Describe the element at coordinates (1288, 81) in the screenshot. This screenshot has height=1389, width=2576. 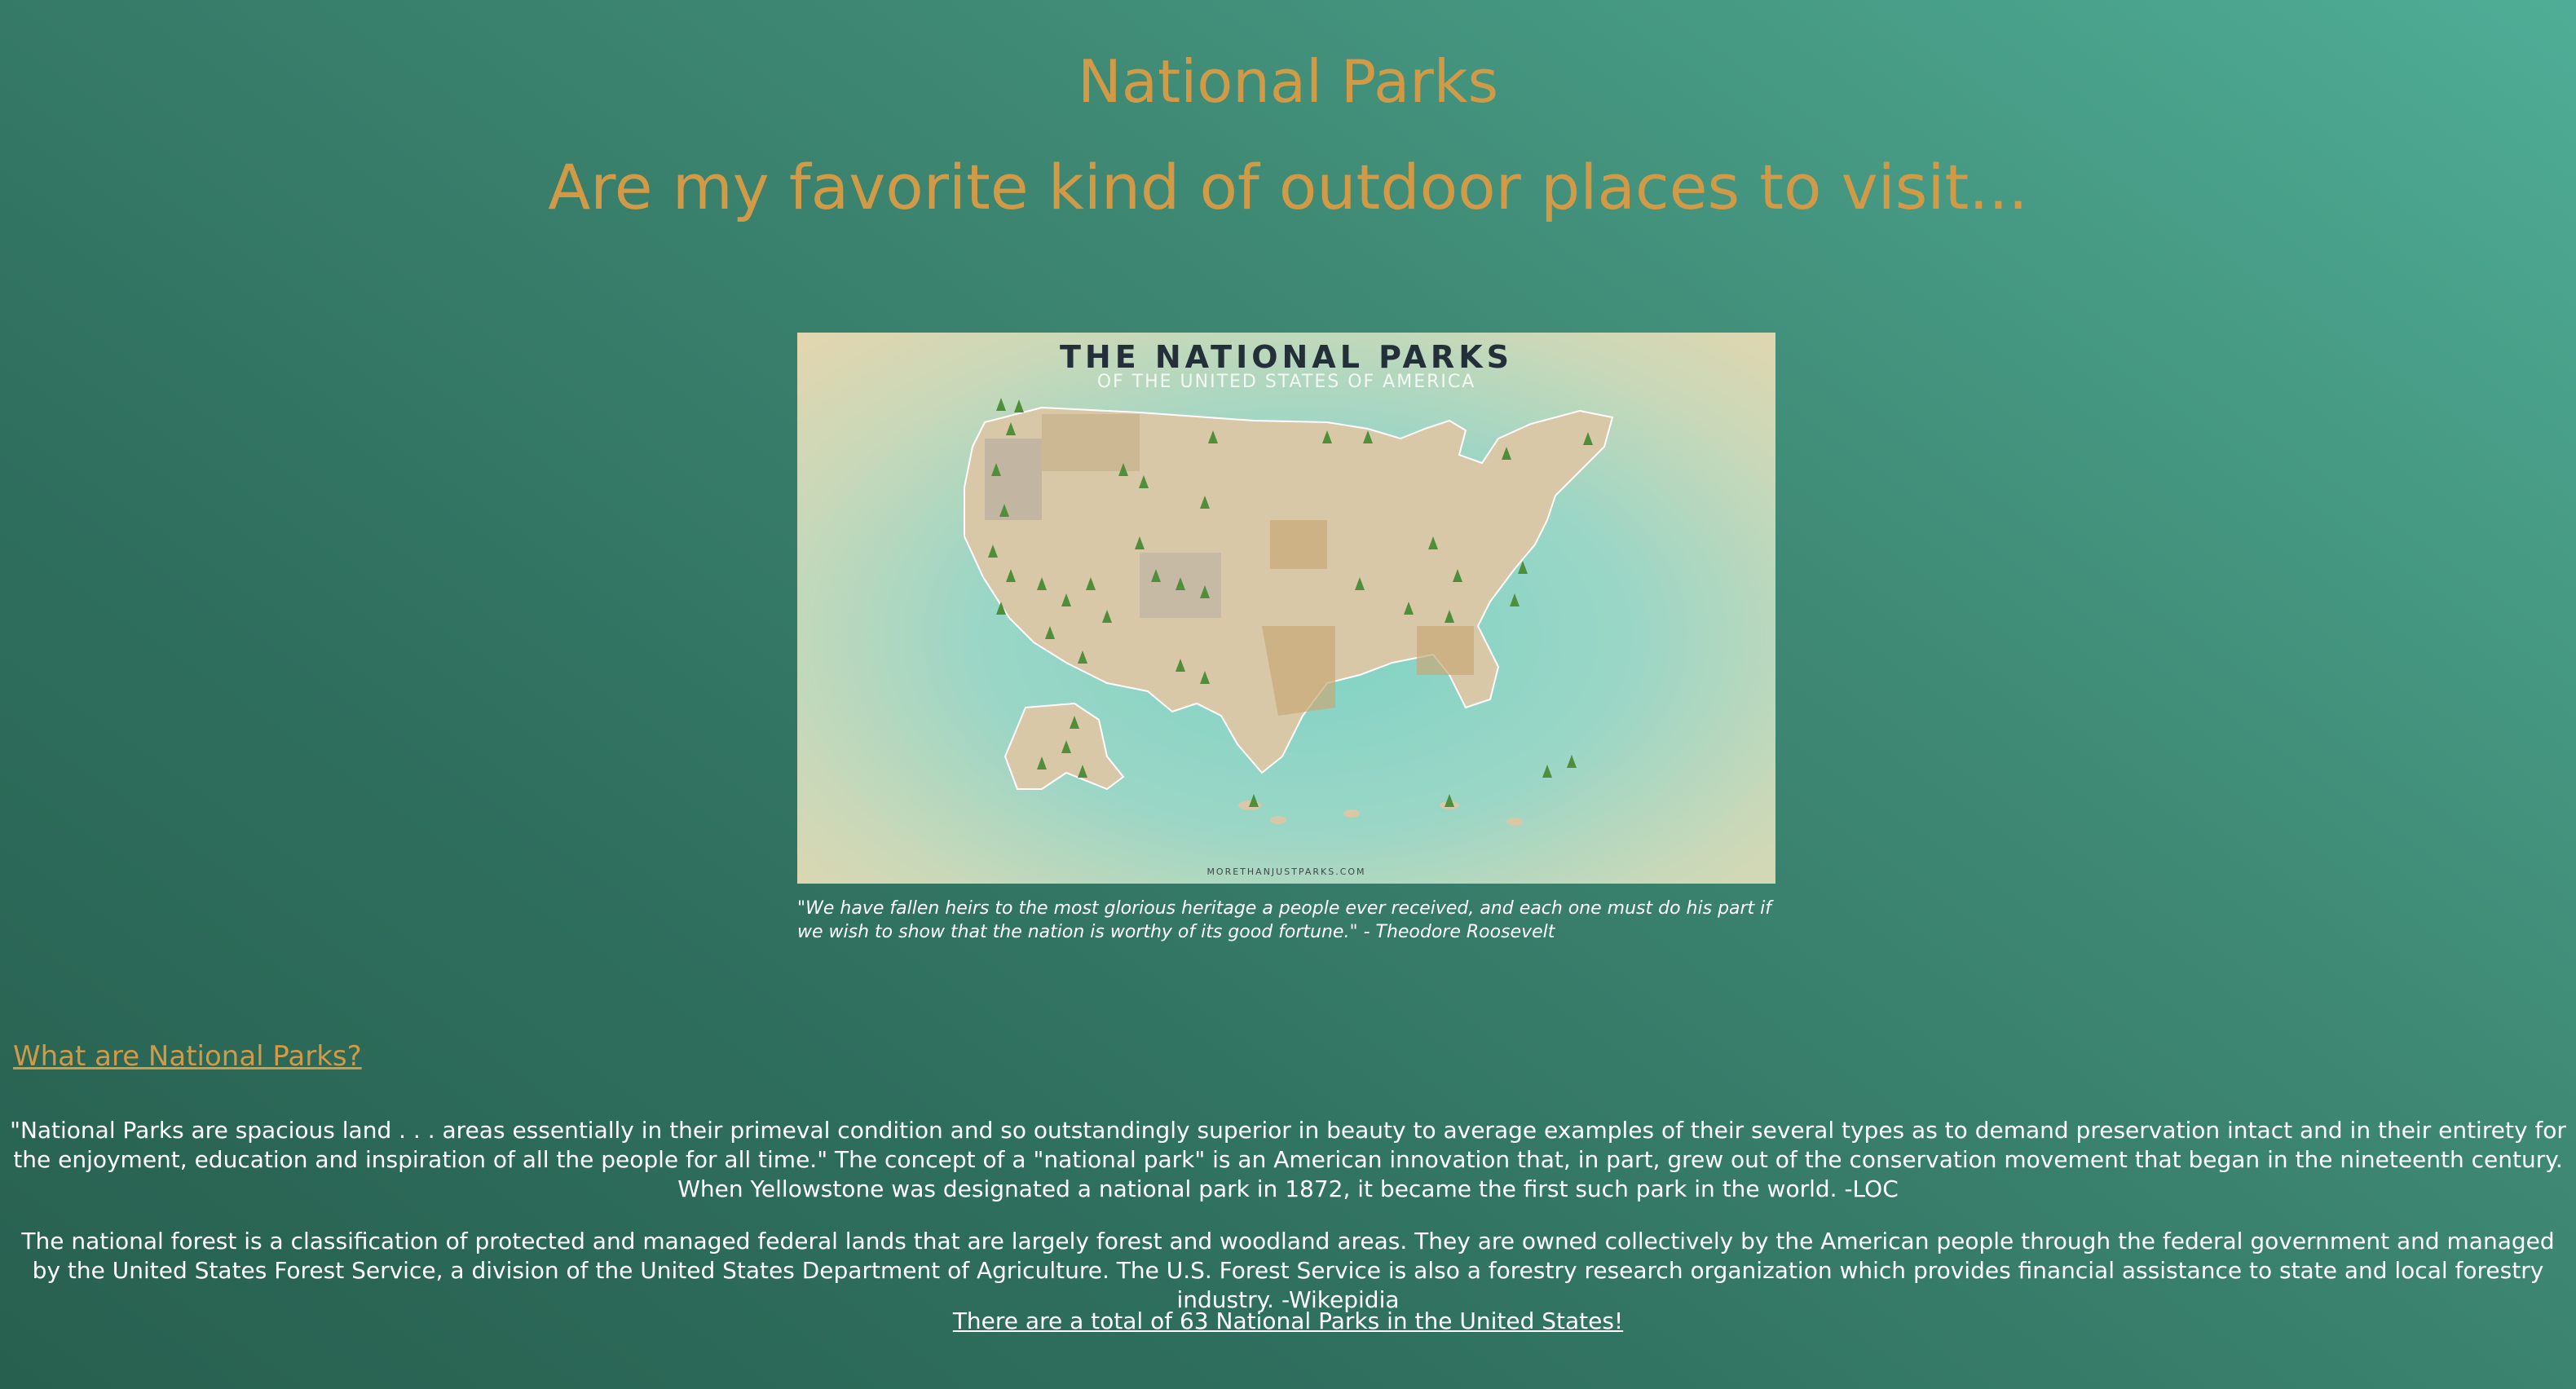
I see `page-title: National Parks` at that location.